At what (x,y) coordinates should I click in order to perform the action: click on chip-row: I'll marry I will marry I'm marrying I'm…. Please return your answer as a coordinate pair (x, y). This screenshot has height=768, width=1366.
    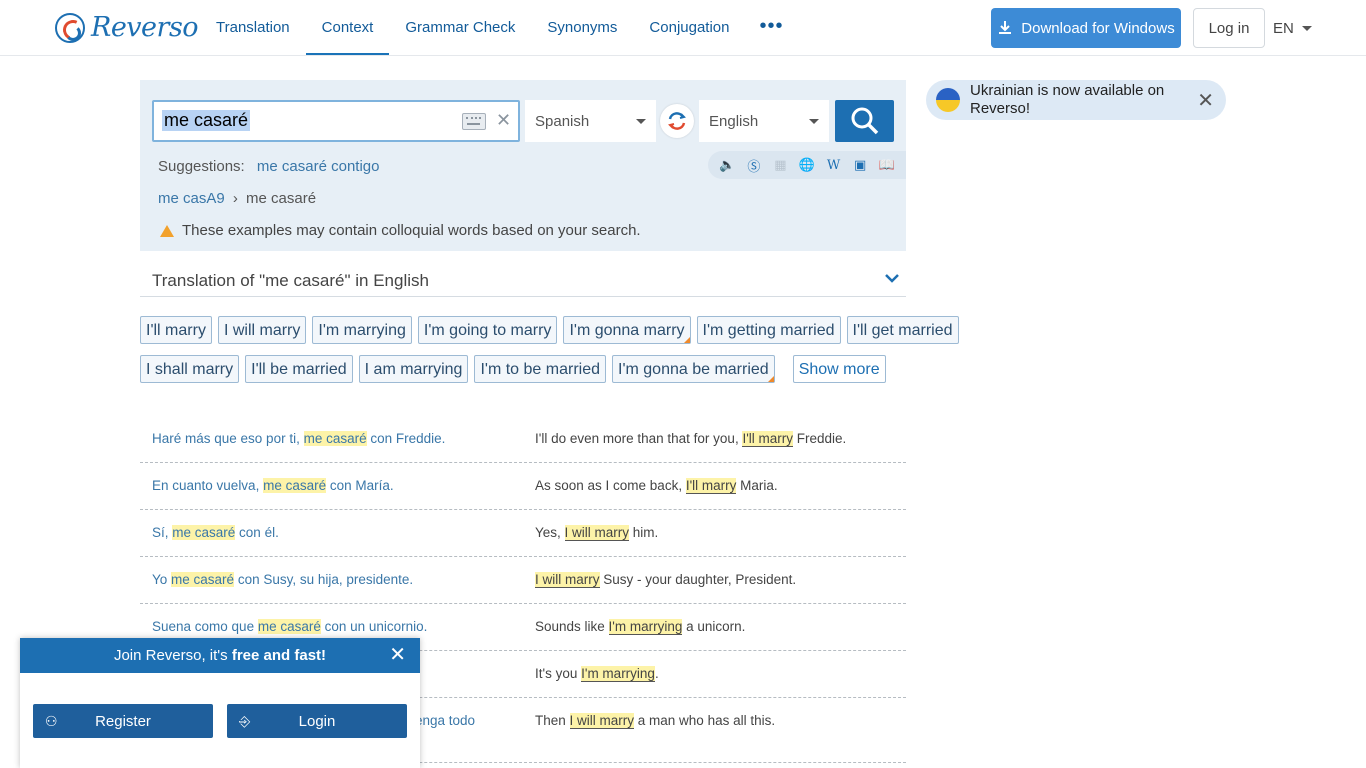
    Looking at the image, I should click on (549, 330).